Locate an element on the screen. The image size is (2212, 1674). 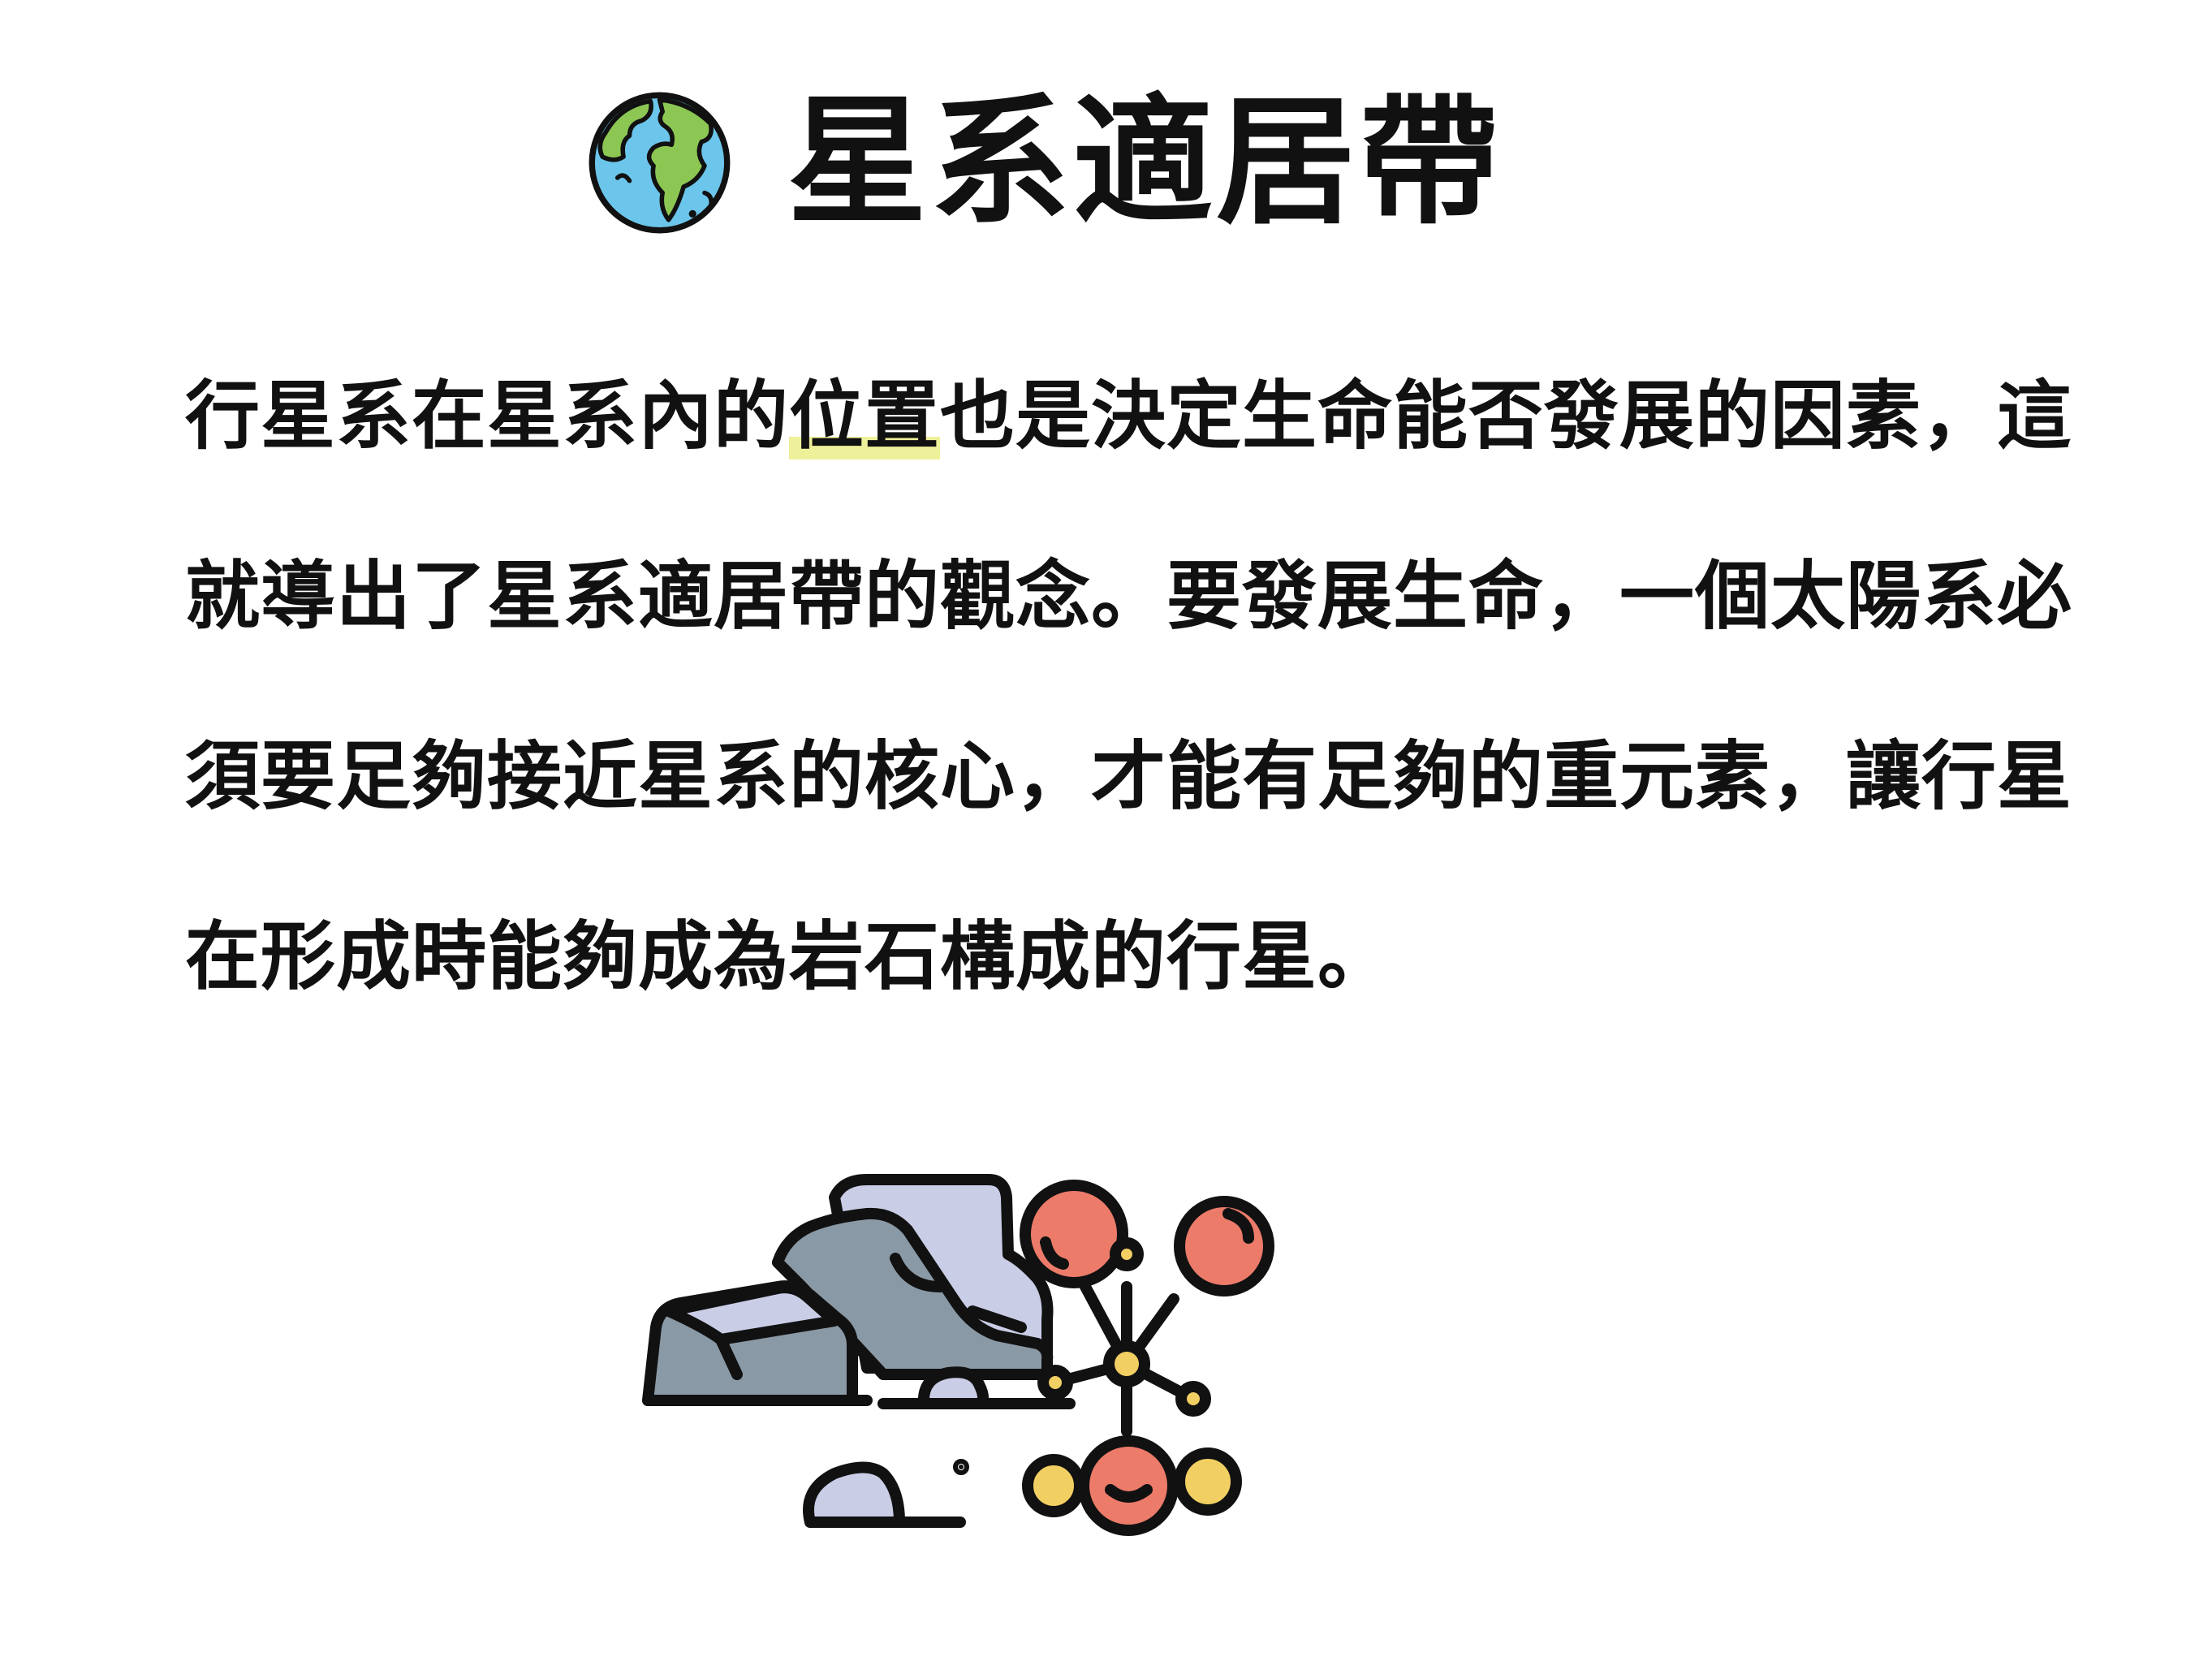
paragraph-line: 在形成時能夠成為岩石構成的行星。 is located at coordinates (789, 956).